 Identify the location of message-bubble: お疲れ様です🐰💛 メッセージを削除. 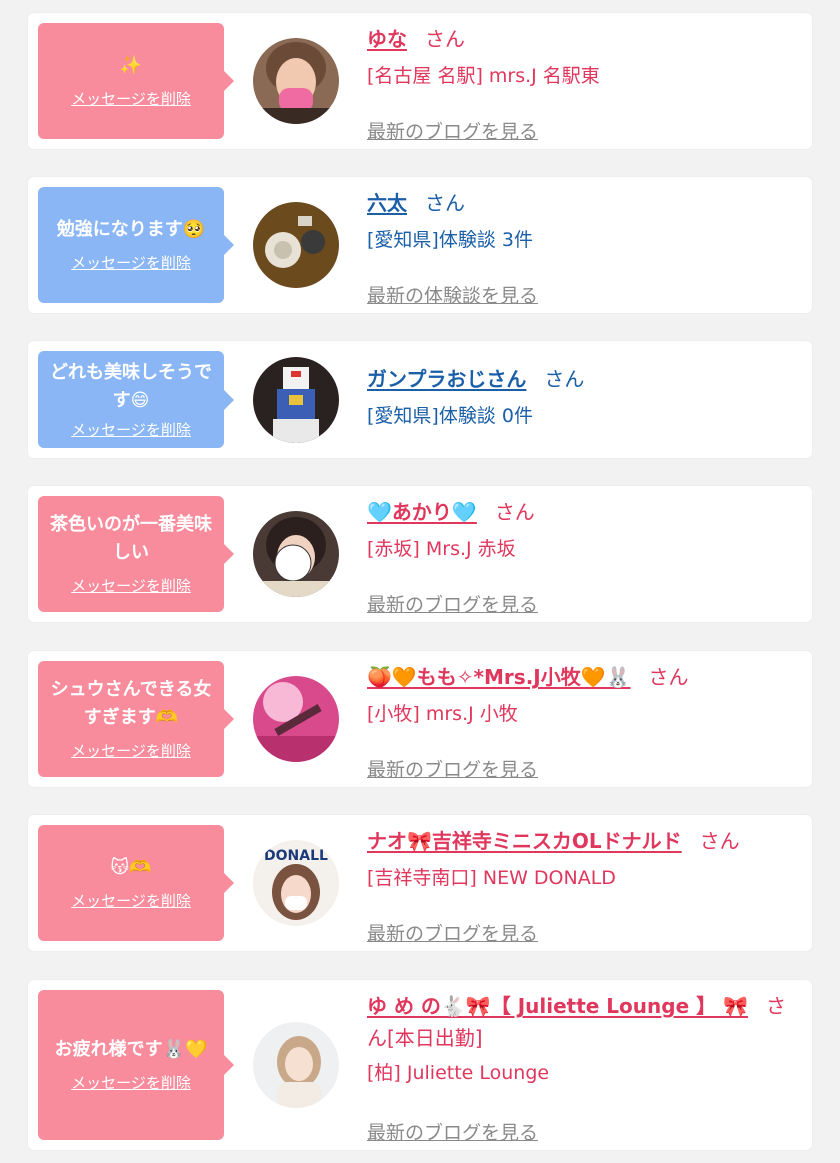
(136, 1065).